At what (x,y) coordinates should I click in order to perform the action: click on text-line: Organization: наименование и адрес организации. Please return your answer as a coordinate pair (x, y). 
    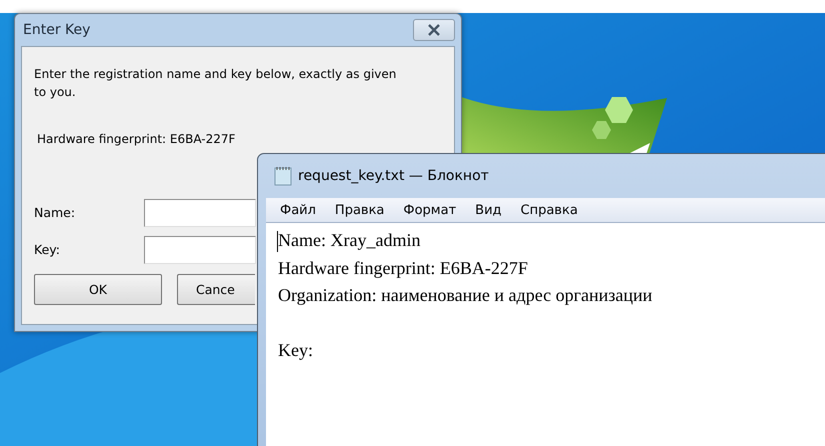
    Looking at the image, I should click on (466, 295).